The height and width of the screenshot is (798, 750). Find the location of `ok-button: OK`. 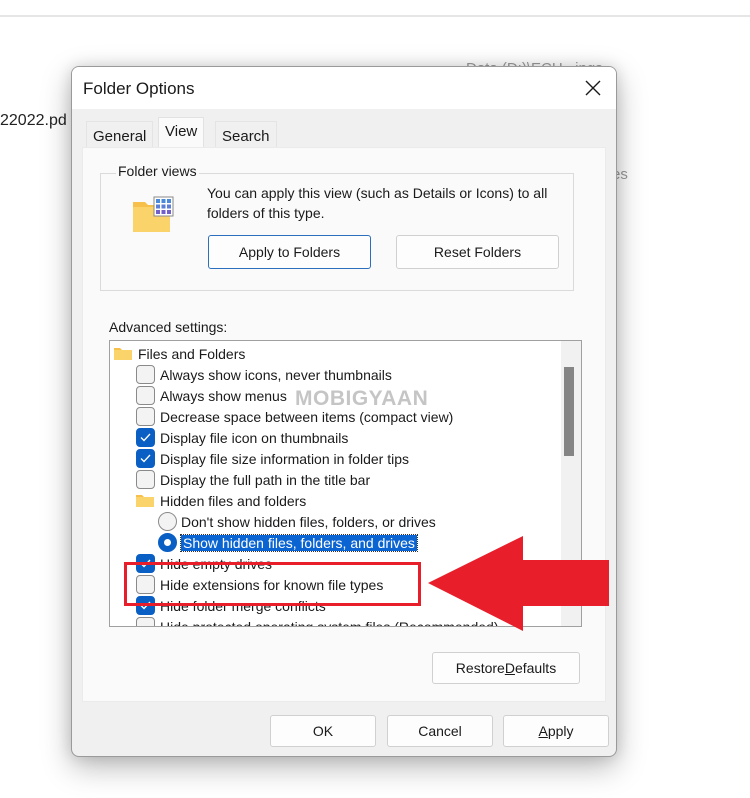

ok-button: OK is located at coordinates (323, 731).